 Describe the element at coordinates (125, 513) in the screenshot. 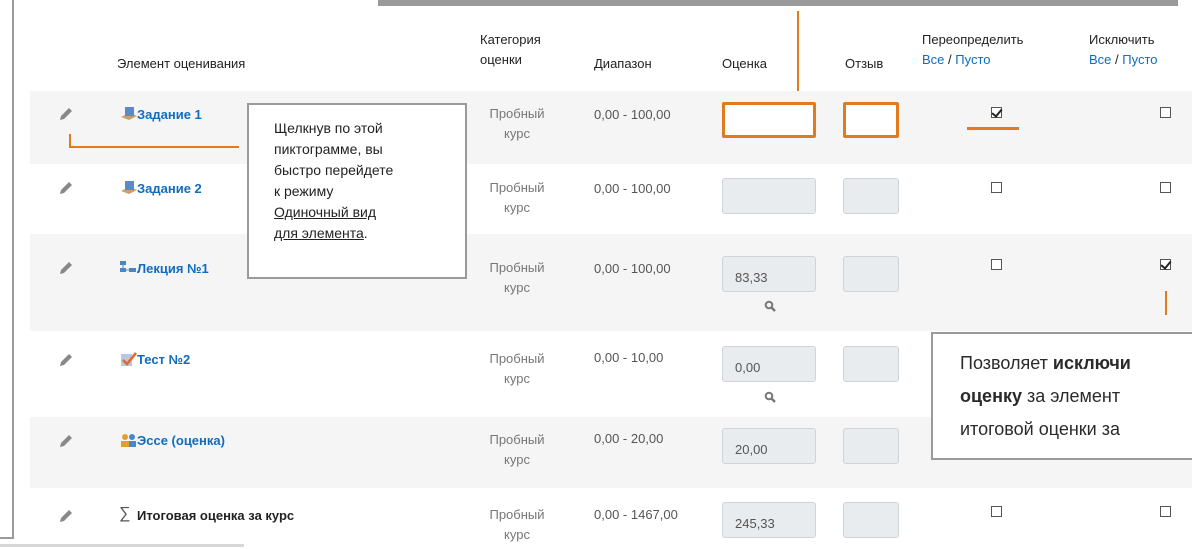

I see `sigma-icon: ∑` at that location.